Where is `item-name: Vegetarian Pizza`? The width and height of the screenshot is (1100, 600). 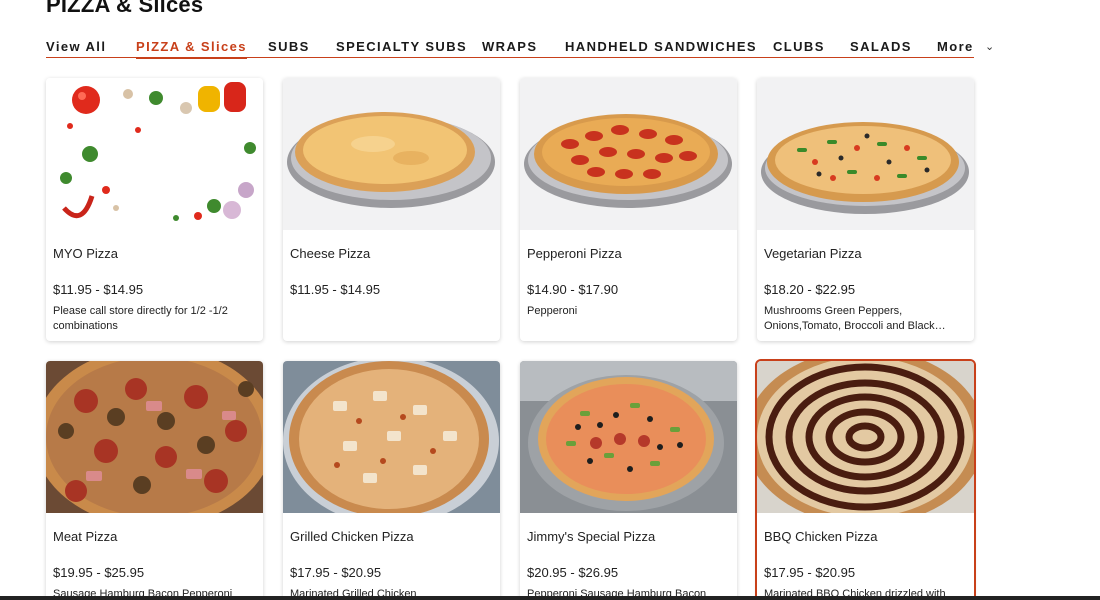
item-name: Vegetarian Pizza is located at coordinates (813, 253).